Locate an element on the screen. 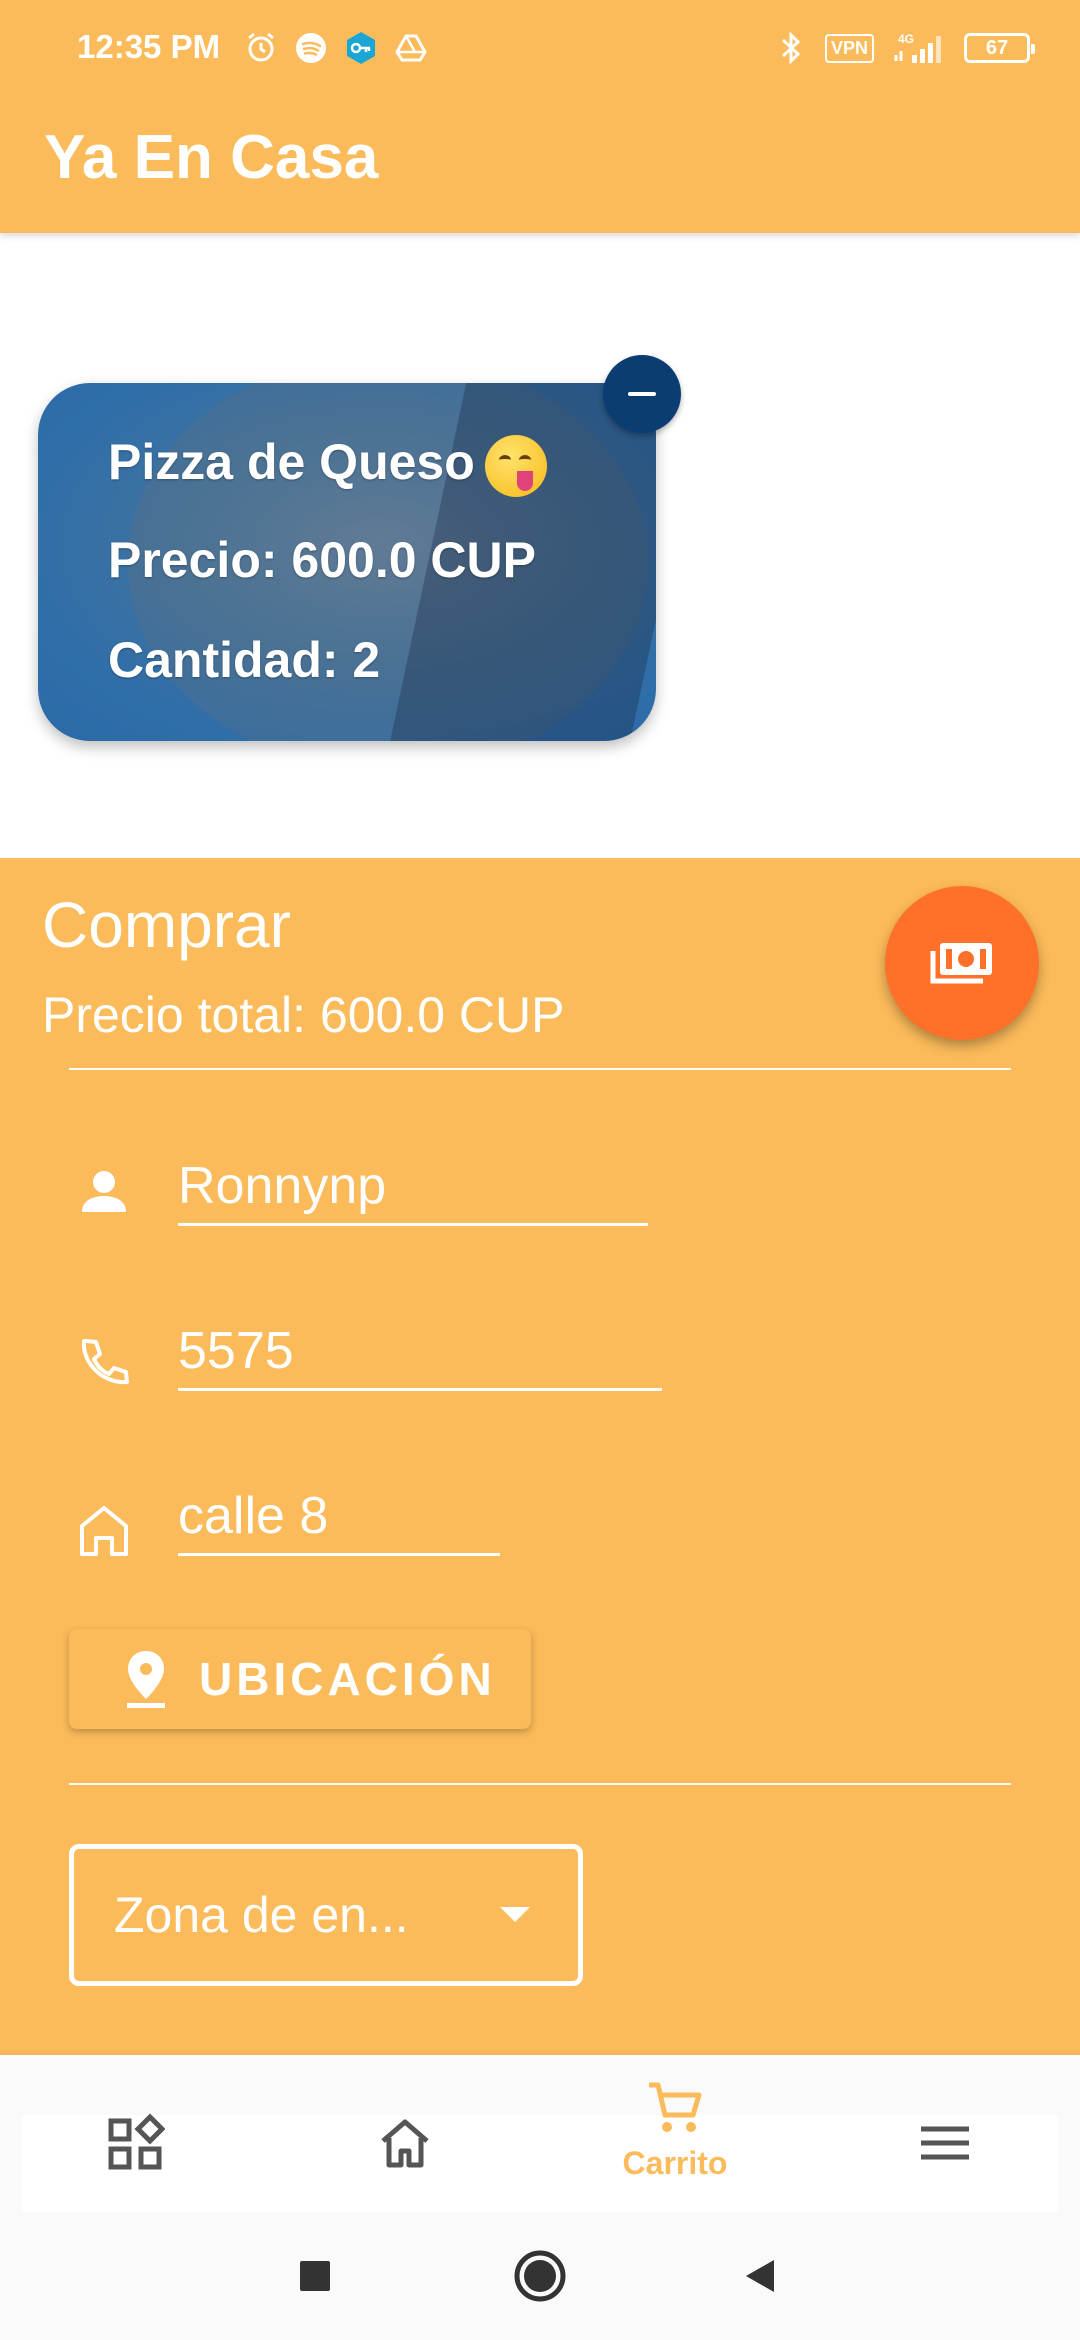  location-pin-icon is located at coordinates (146, 1679).